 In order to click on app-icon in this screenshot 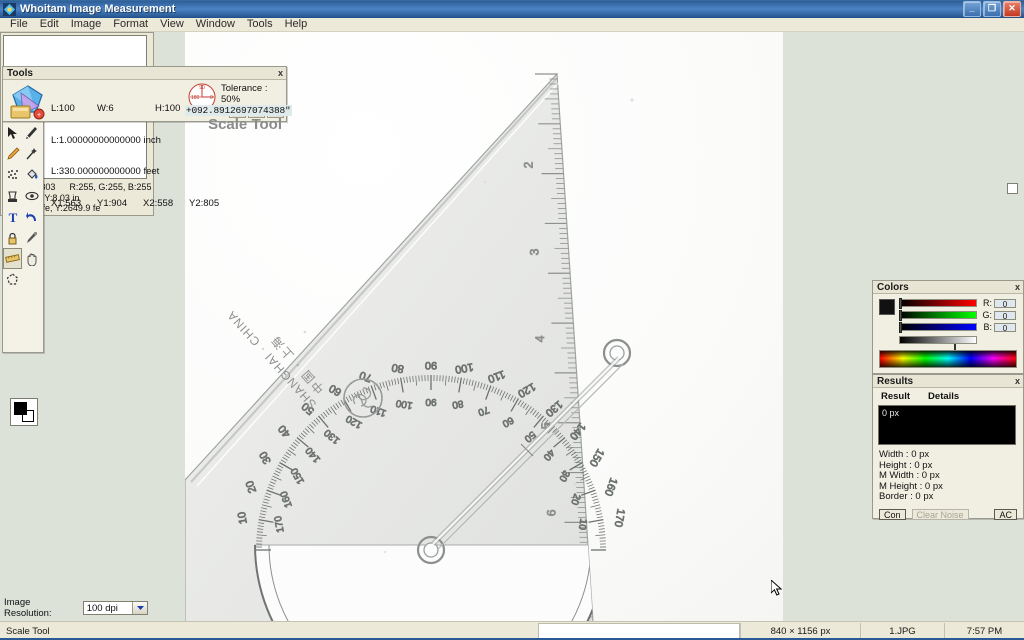, I will do `click(9, 9)`.